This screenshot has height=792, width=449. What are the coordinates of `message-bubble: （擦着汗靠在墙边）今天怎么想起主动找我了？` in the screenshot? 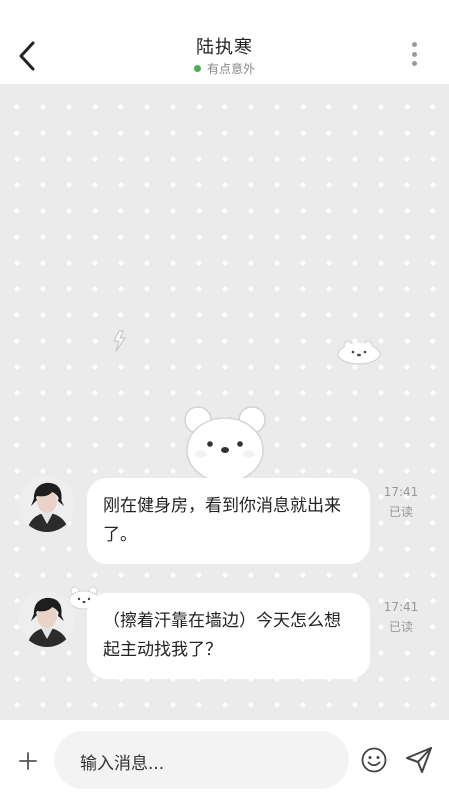 It's located at (228, 636).